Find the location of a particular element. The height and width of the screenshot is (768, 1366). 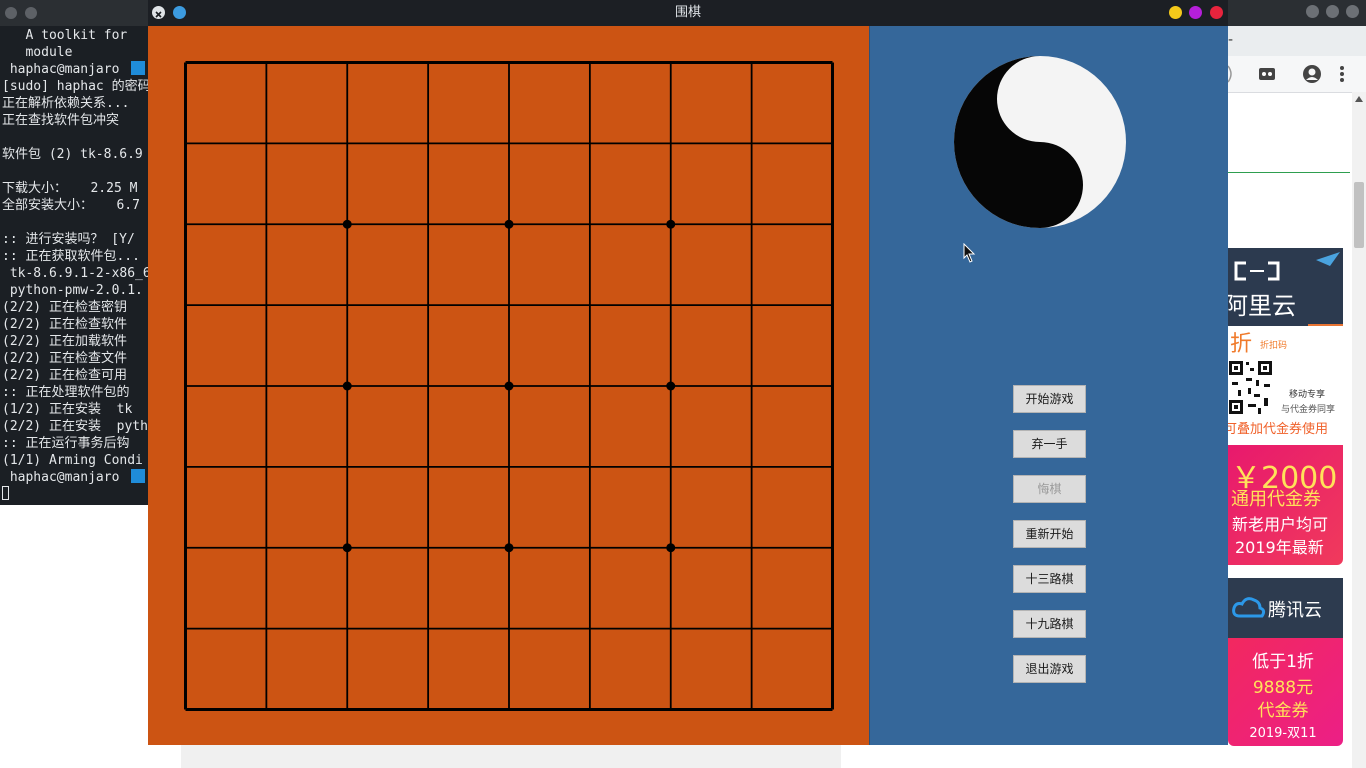

tencent-logo-text: 腾讯云 is located at coordinates (1295, 610).